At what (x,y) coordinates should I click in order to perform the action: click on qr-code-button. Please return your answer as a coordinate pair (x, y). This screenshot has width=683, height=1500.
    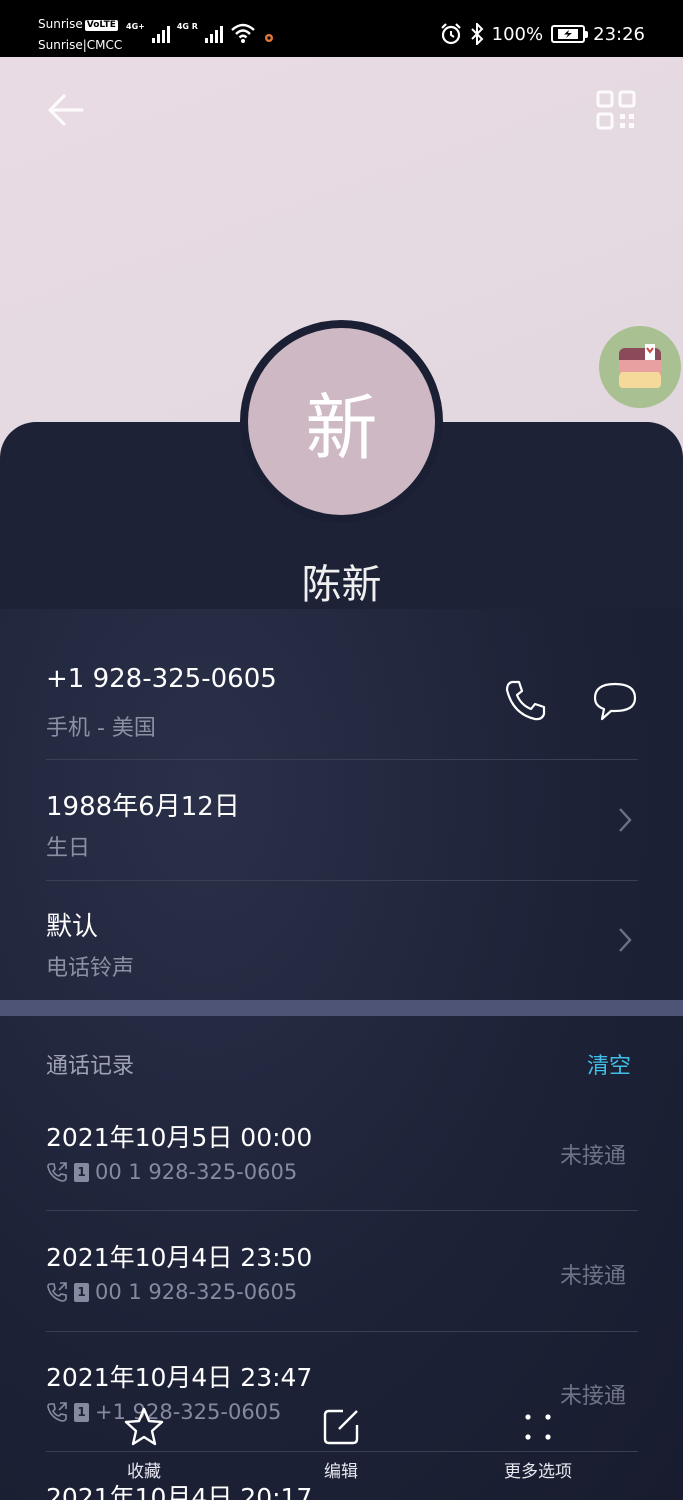
    Looking at the image, I should click on (616, 110).